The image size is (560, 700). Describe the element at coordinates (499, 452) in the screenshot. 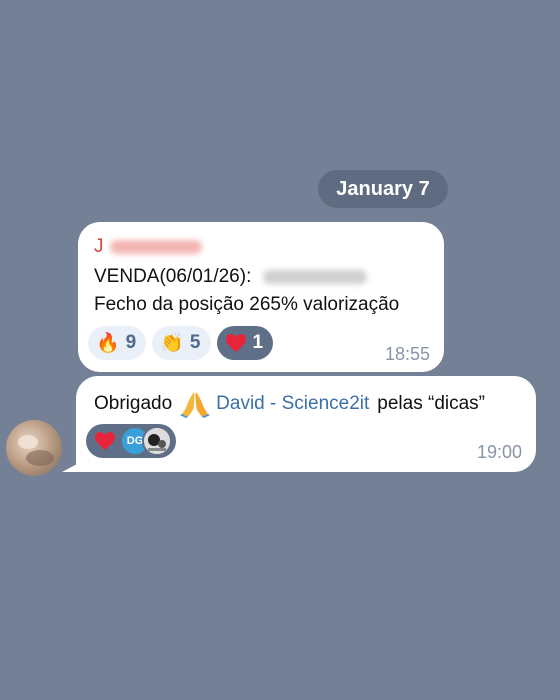

I see `message-time: 19:00` at that location.